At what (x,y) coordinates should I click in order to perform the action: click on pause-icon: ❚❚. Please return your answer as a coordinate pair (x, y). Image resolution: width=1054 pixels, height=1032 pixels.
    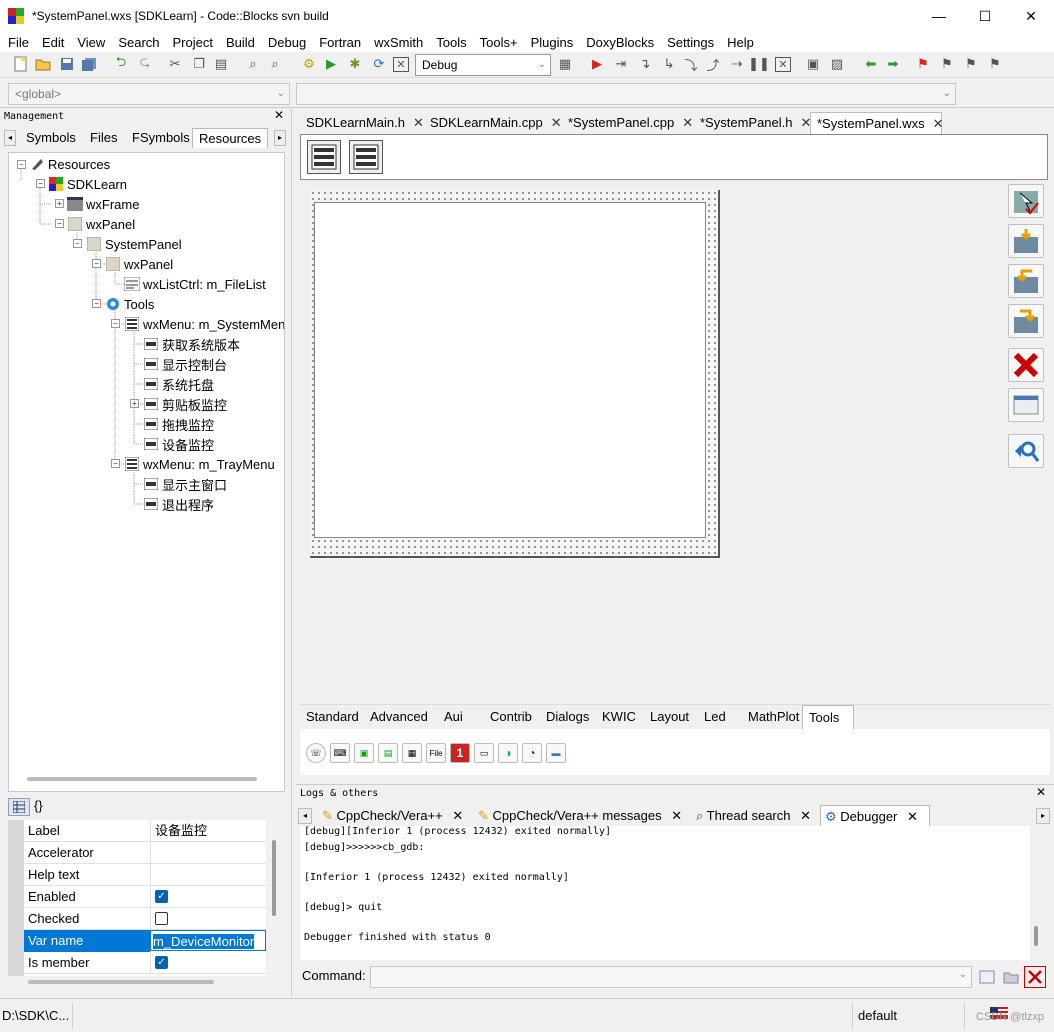
    Looking at the image, I should click on (759, 64).